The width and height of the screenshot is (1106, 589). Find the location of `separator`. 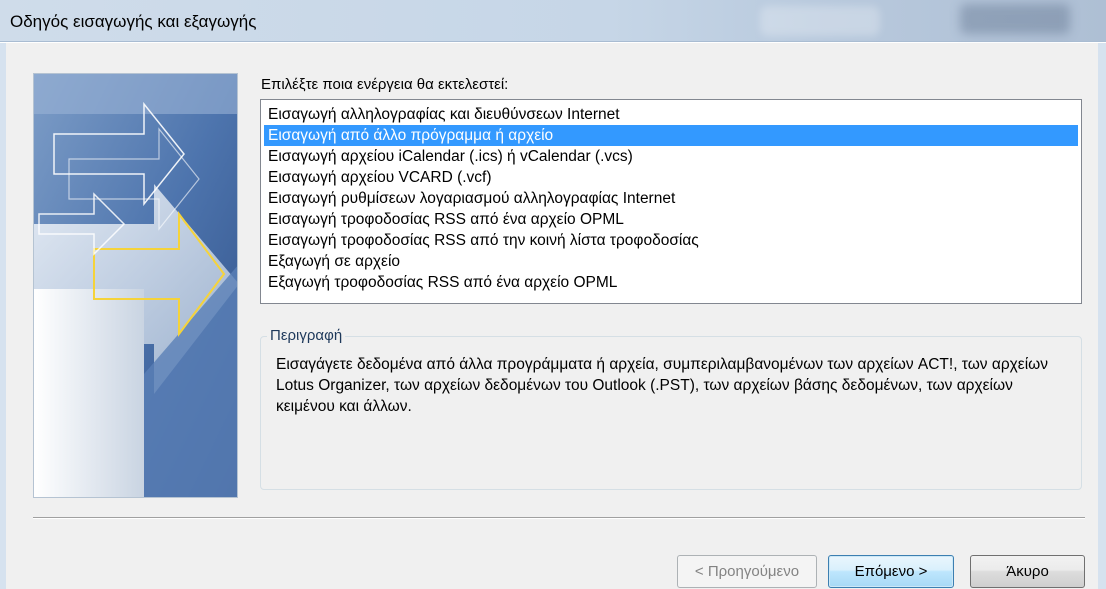

separator is located at coordinates (559, 518).